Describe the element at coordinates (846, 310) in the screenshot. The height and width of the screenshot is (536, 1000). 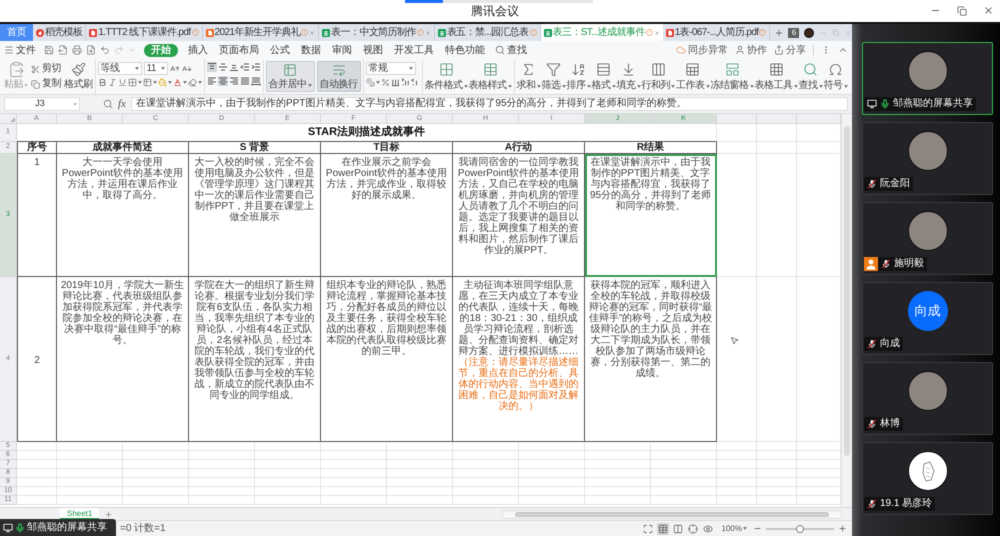
I see `vertical-scrollbar` at that location.